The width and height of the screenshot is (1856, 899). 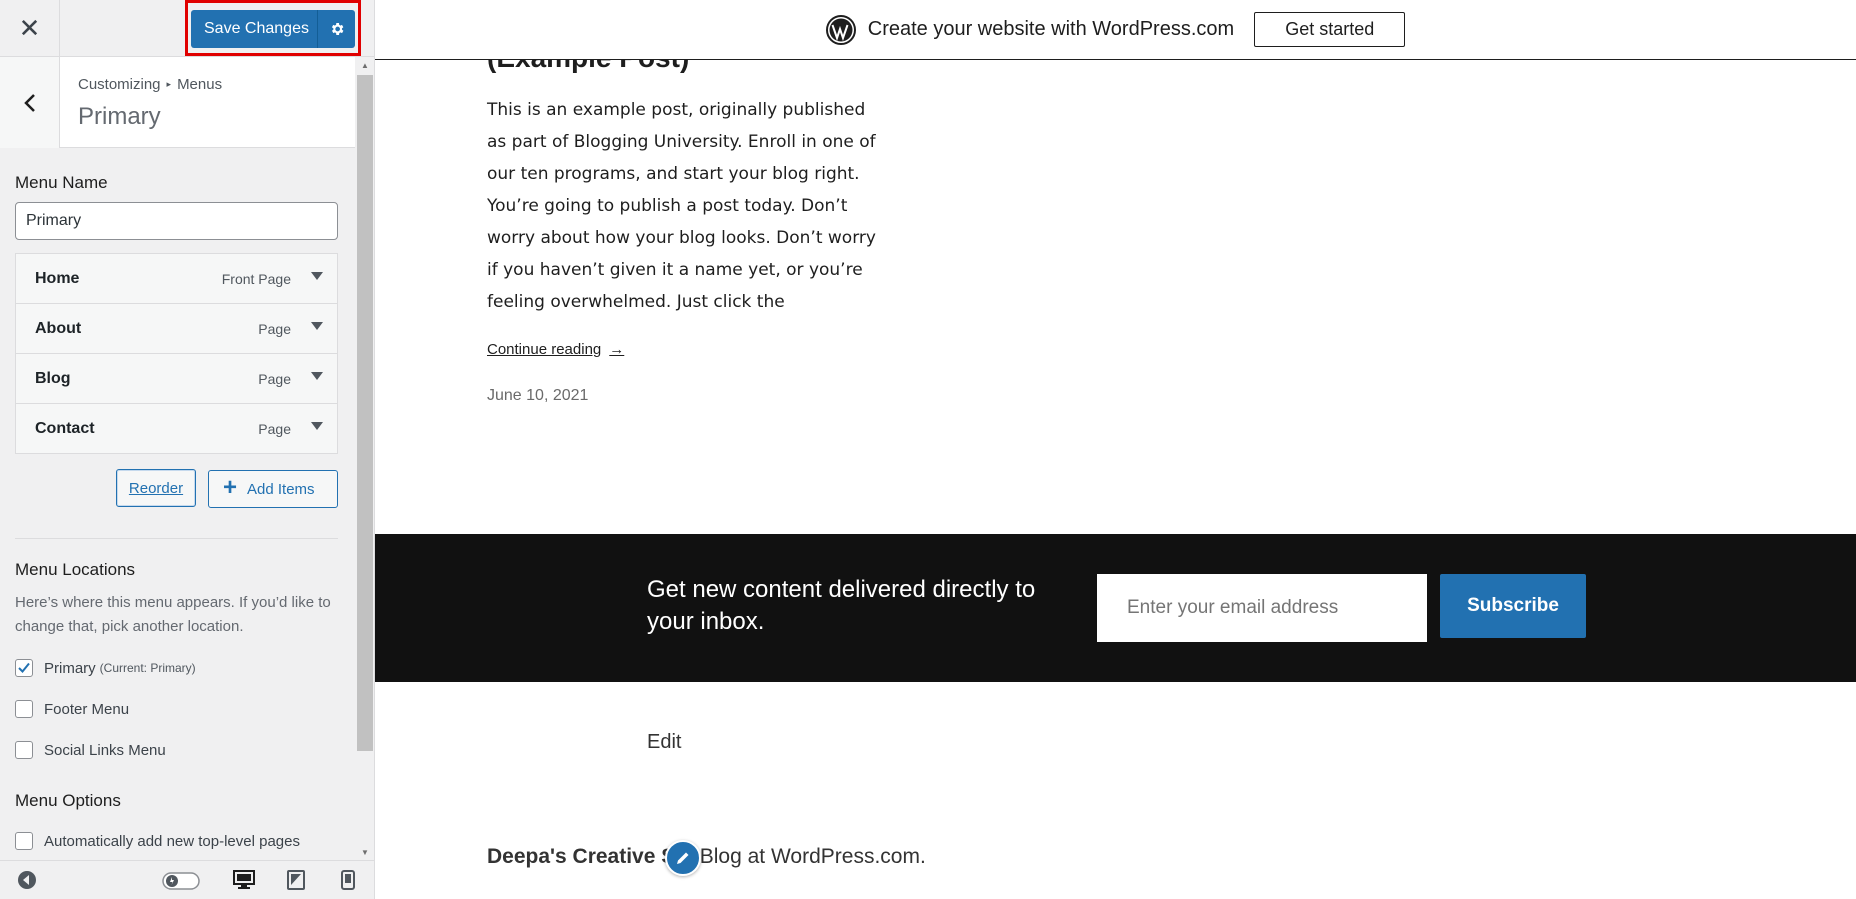 I want to click on continue-reading-link: Continue reading →, so click(x=555, y=349).